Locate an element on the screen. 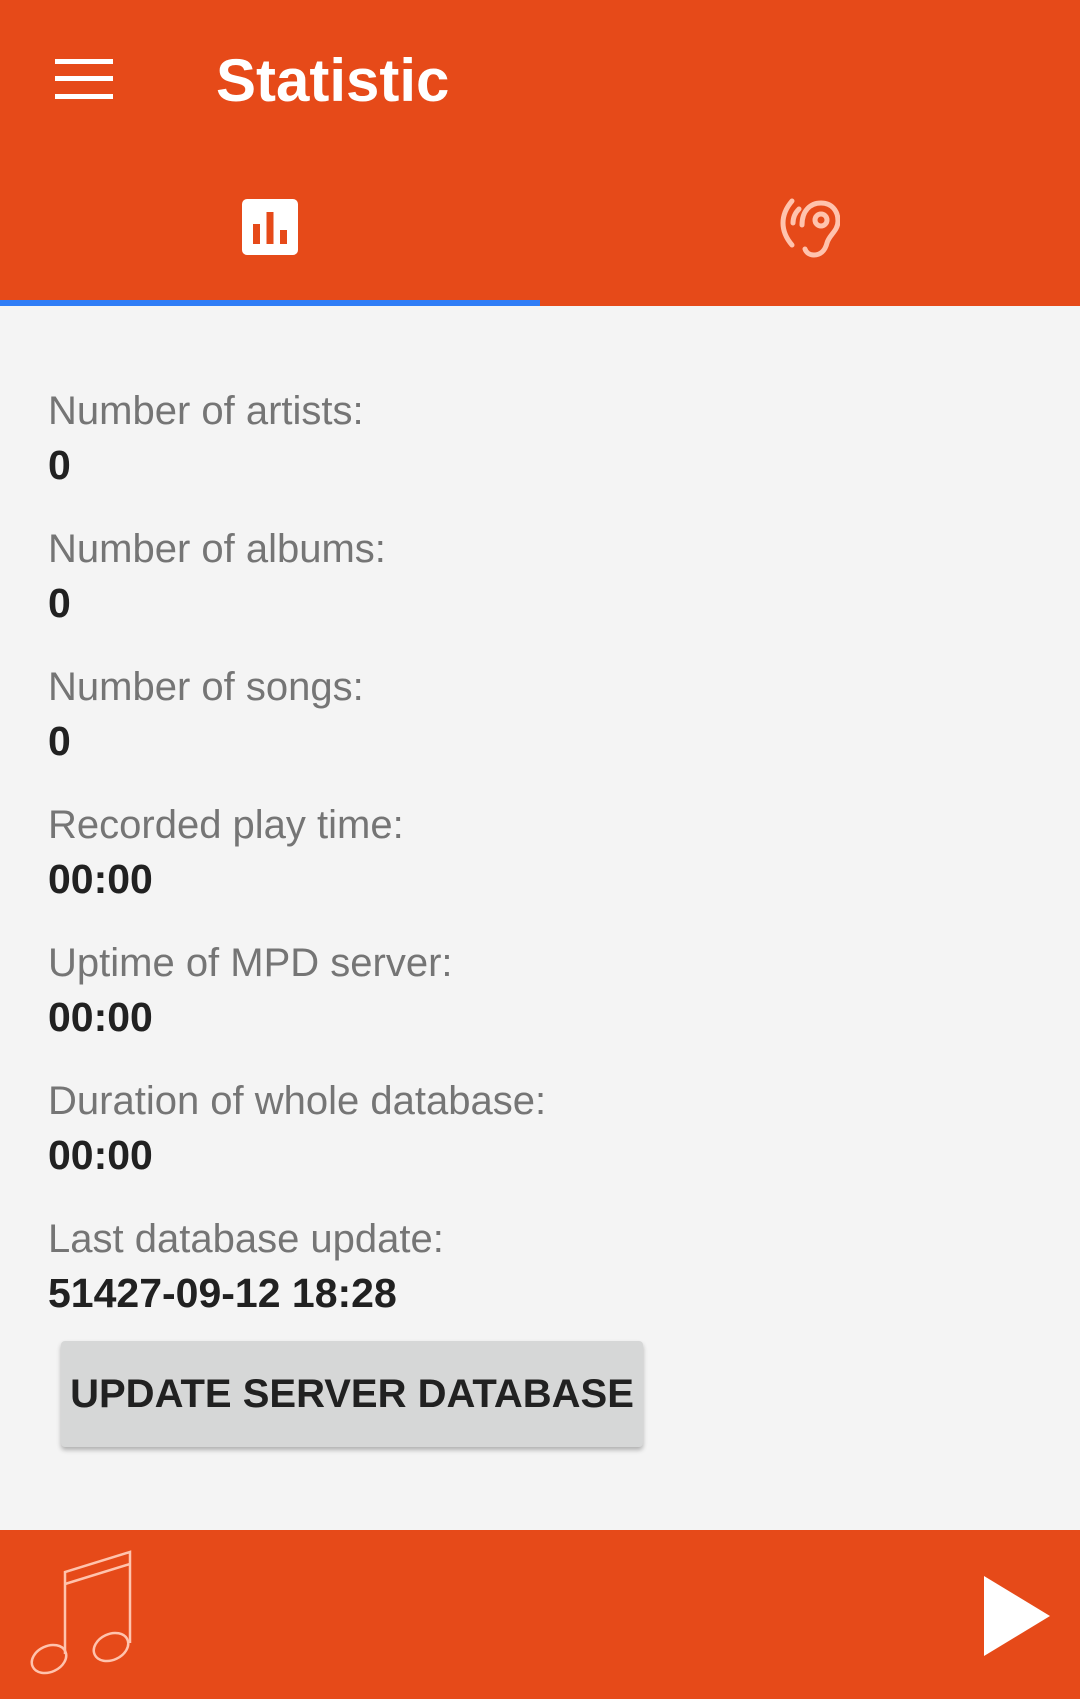 The height and width of the screenshot is (1699, 1080). stat-label: Recorded play time: is located at coordinates (226, 825).